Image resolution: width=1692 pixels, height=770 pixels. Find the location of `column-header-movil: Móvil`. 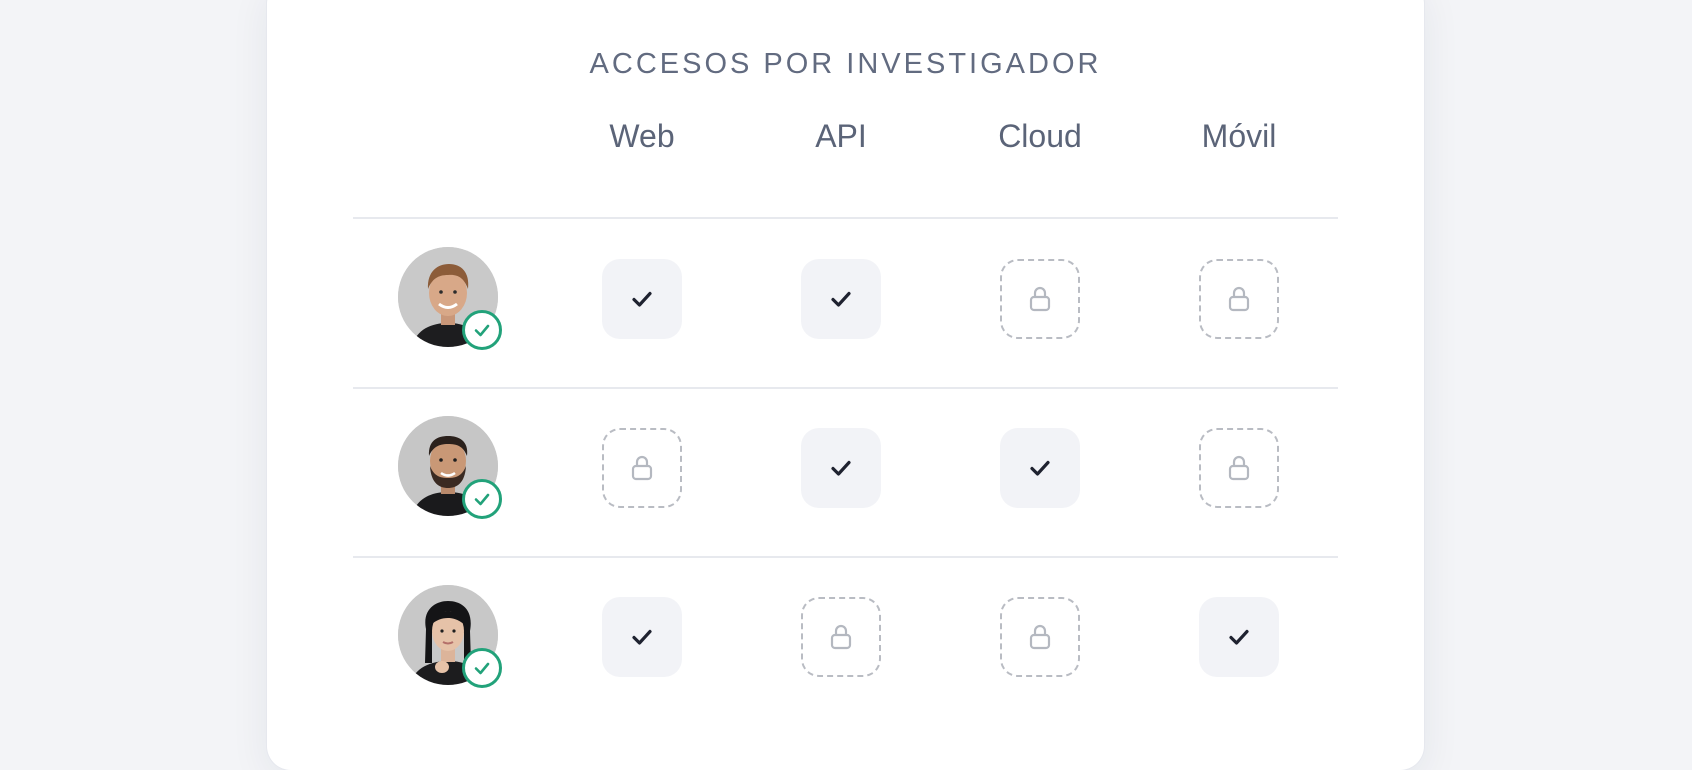

column-header-movil: Móvil is located at coordinates (1239, 136).